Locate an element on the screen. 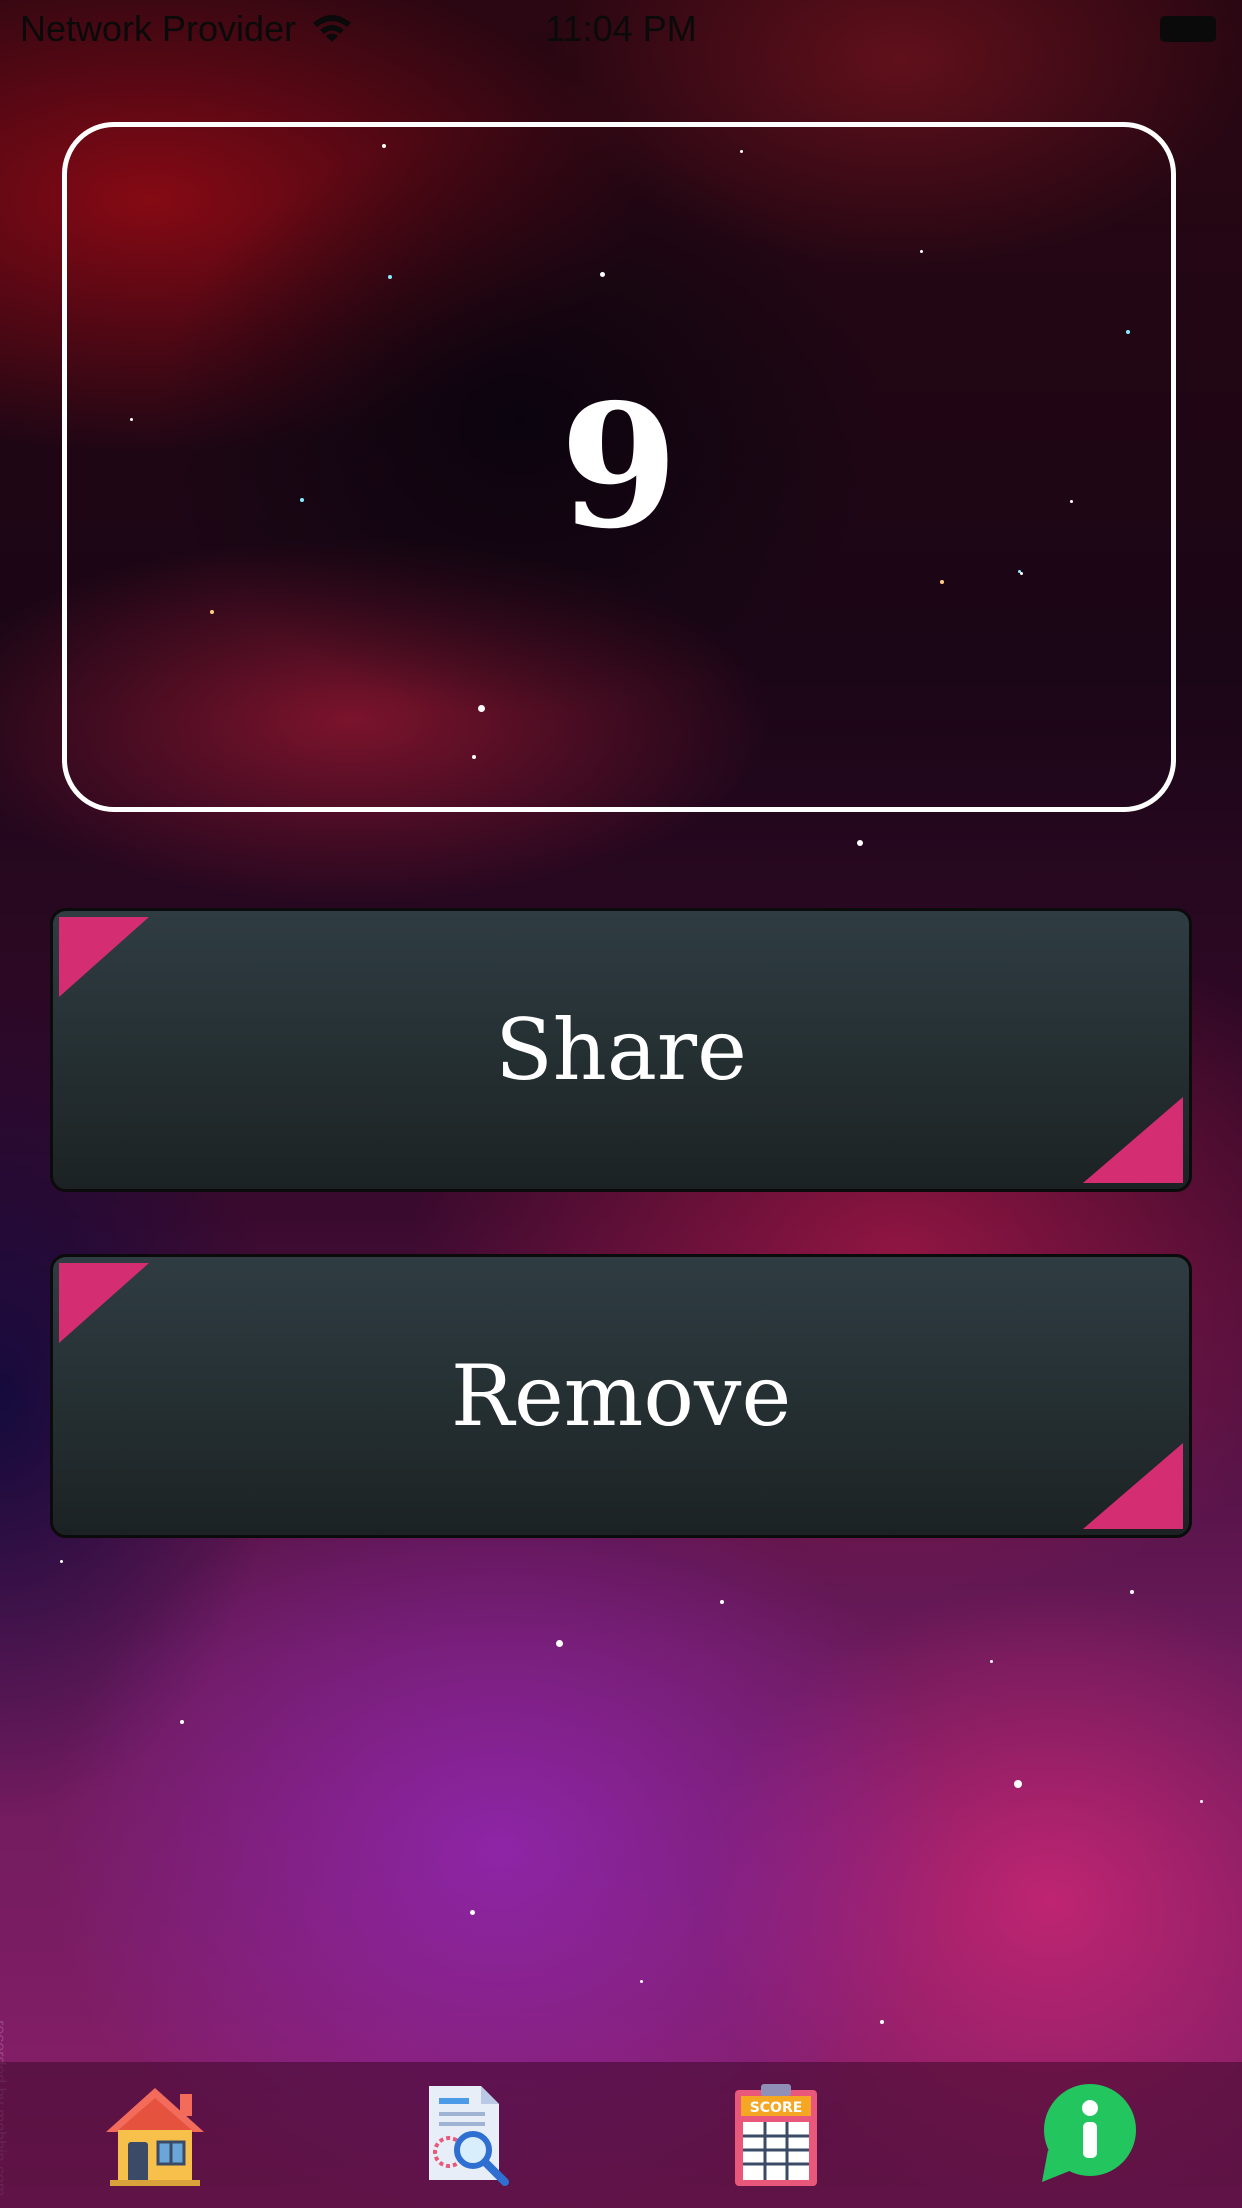  svg-text: SCORE is located at coordinates (776, 2108).